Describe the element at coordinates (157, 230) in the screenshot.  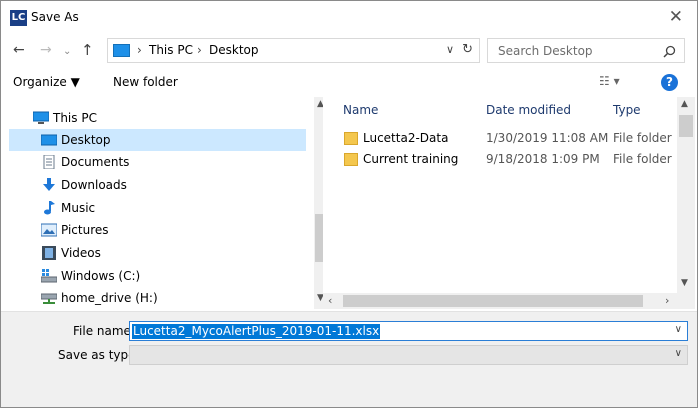
I see `nav-item-pictures: Pictures` at that location.